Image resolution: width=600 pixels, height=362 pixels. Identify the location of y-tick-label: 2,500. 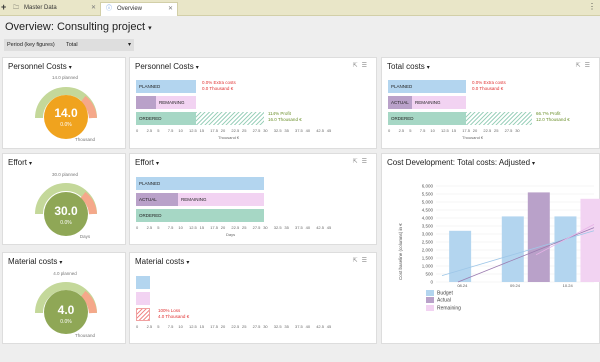
(428, 242).